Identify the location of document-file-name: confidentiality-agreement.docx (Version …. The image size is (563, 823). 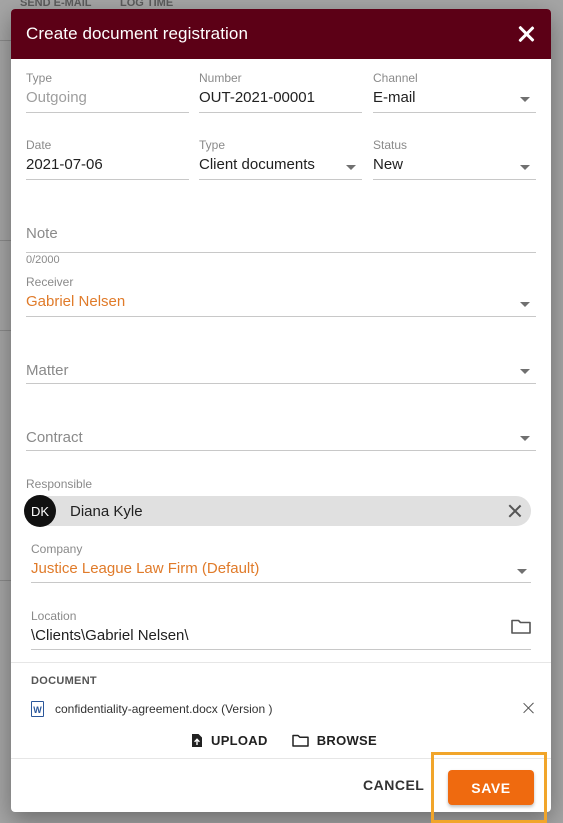
(164, 709).